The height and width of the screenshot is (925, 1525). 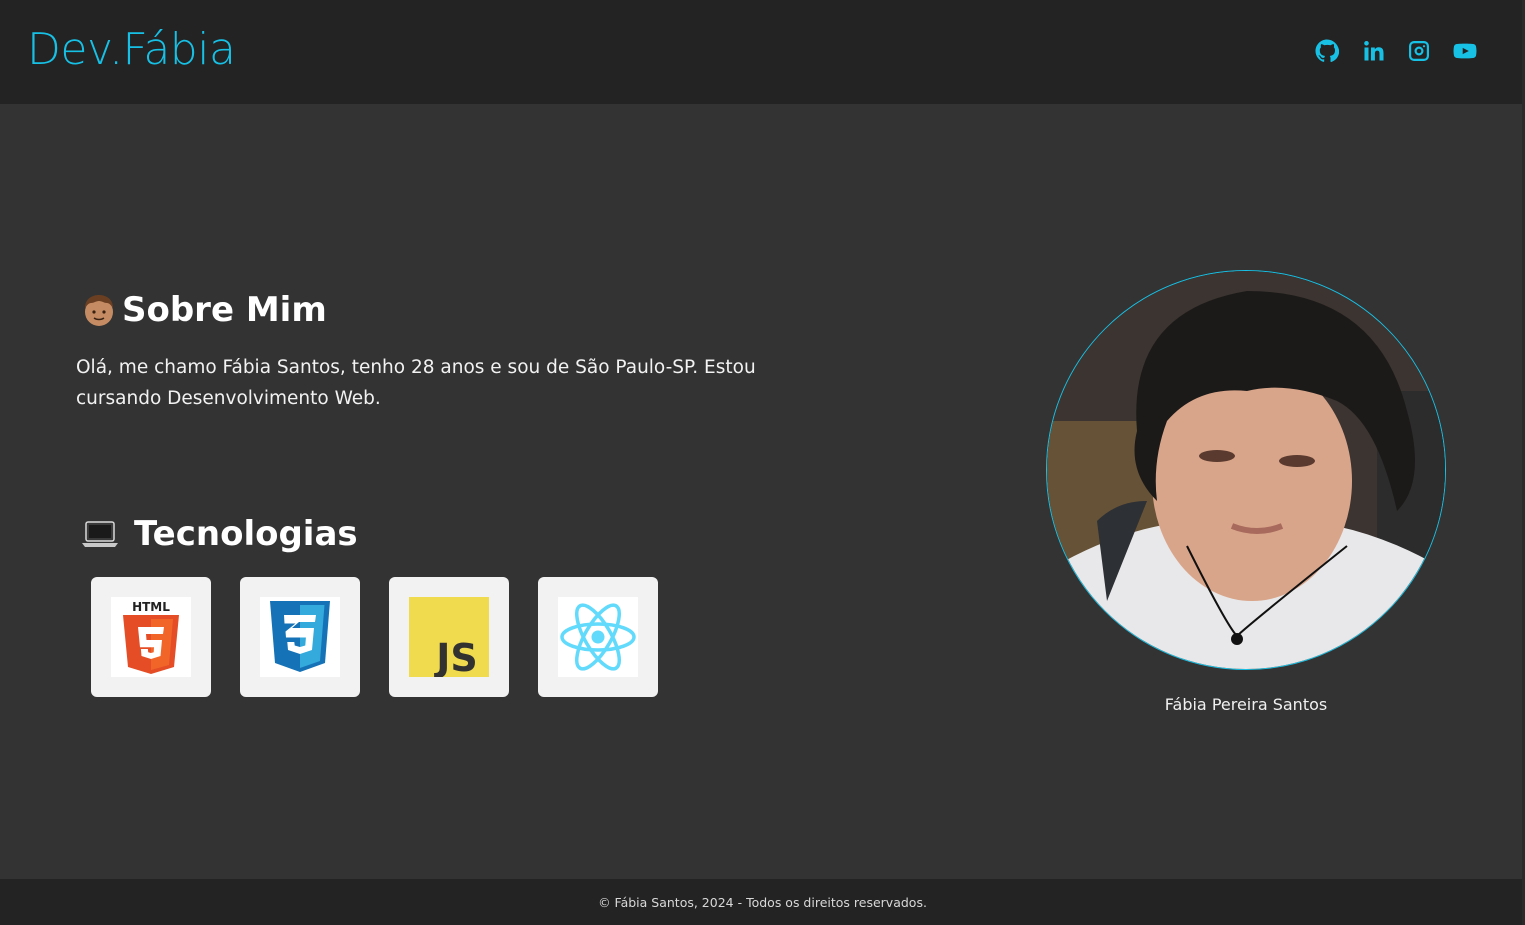 I want to click on technologies-title-text: Tecnologias, so click(x=246, y=534).